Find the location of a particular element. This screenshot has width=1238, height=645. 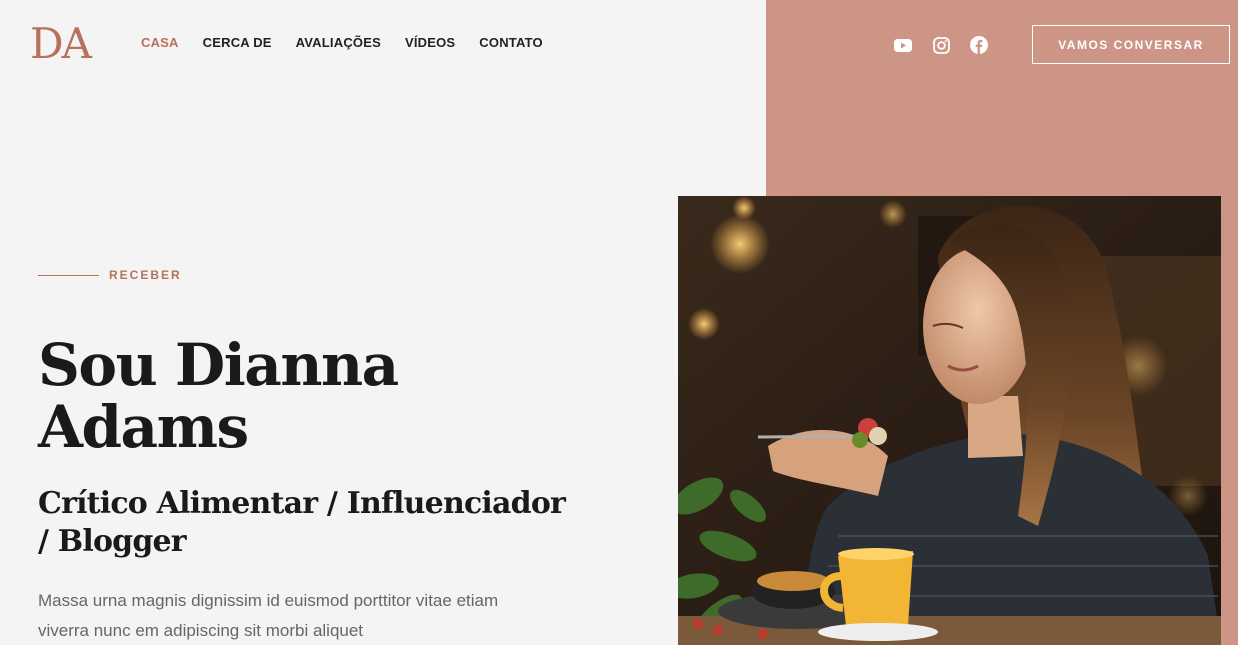

hero-eyebrow: RECEBER is located at coordinates (110, 275).